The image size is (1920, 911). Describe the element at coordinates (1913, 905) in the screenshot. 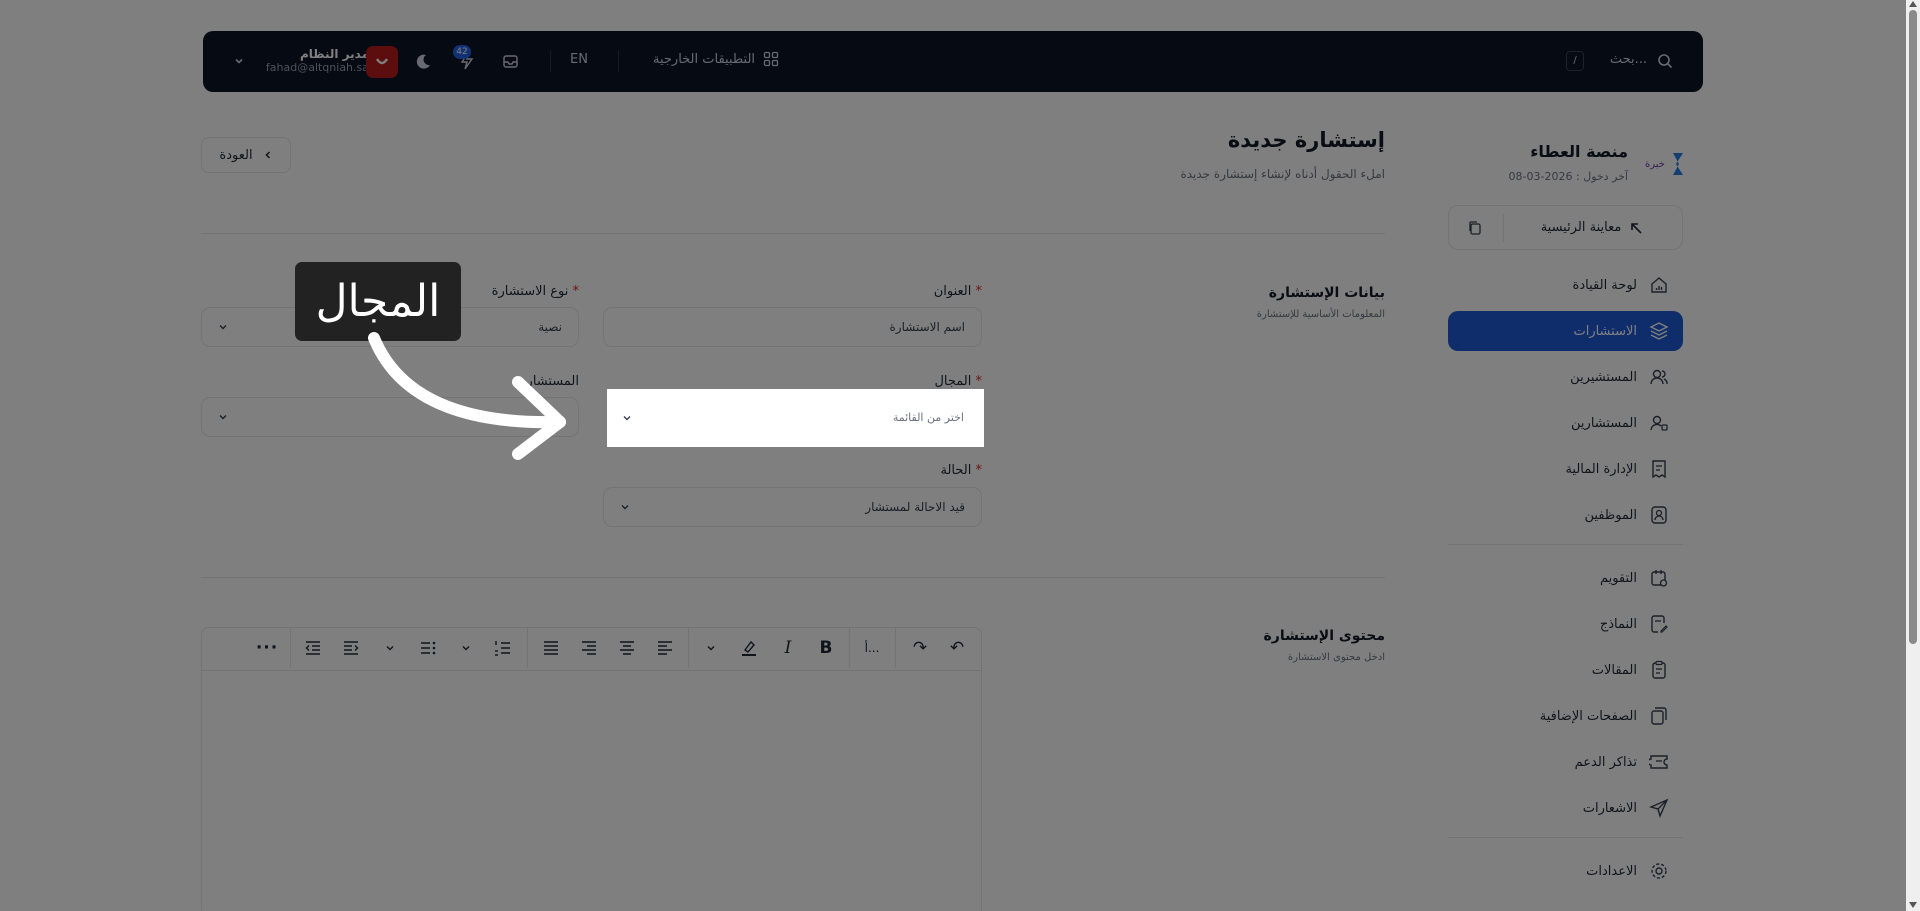

I see `scroll-down-icon` at that location.